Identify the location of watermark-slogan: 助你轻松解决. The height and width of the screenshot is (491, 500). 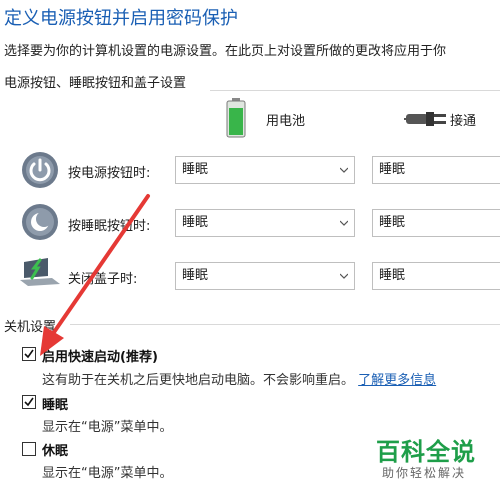
(424, 473).